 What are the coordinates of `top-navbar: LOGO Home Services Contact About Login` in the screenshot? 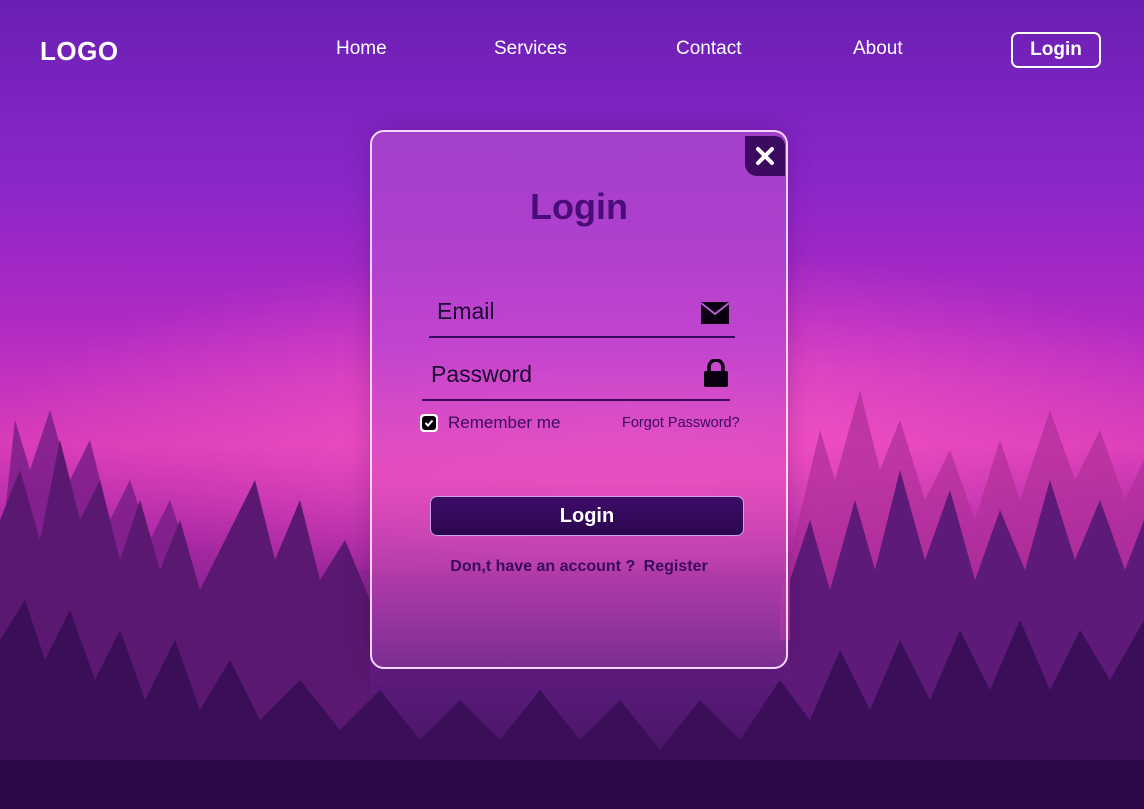 It's located at (572, 50).